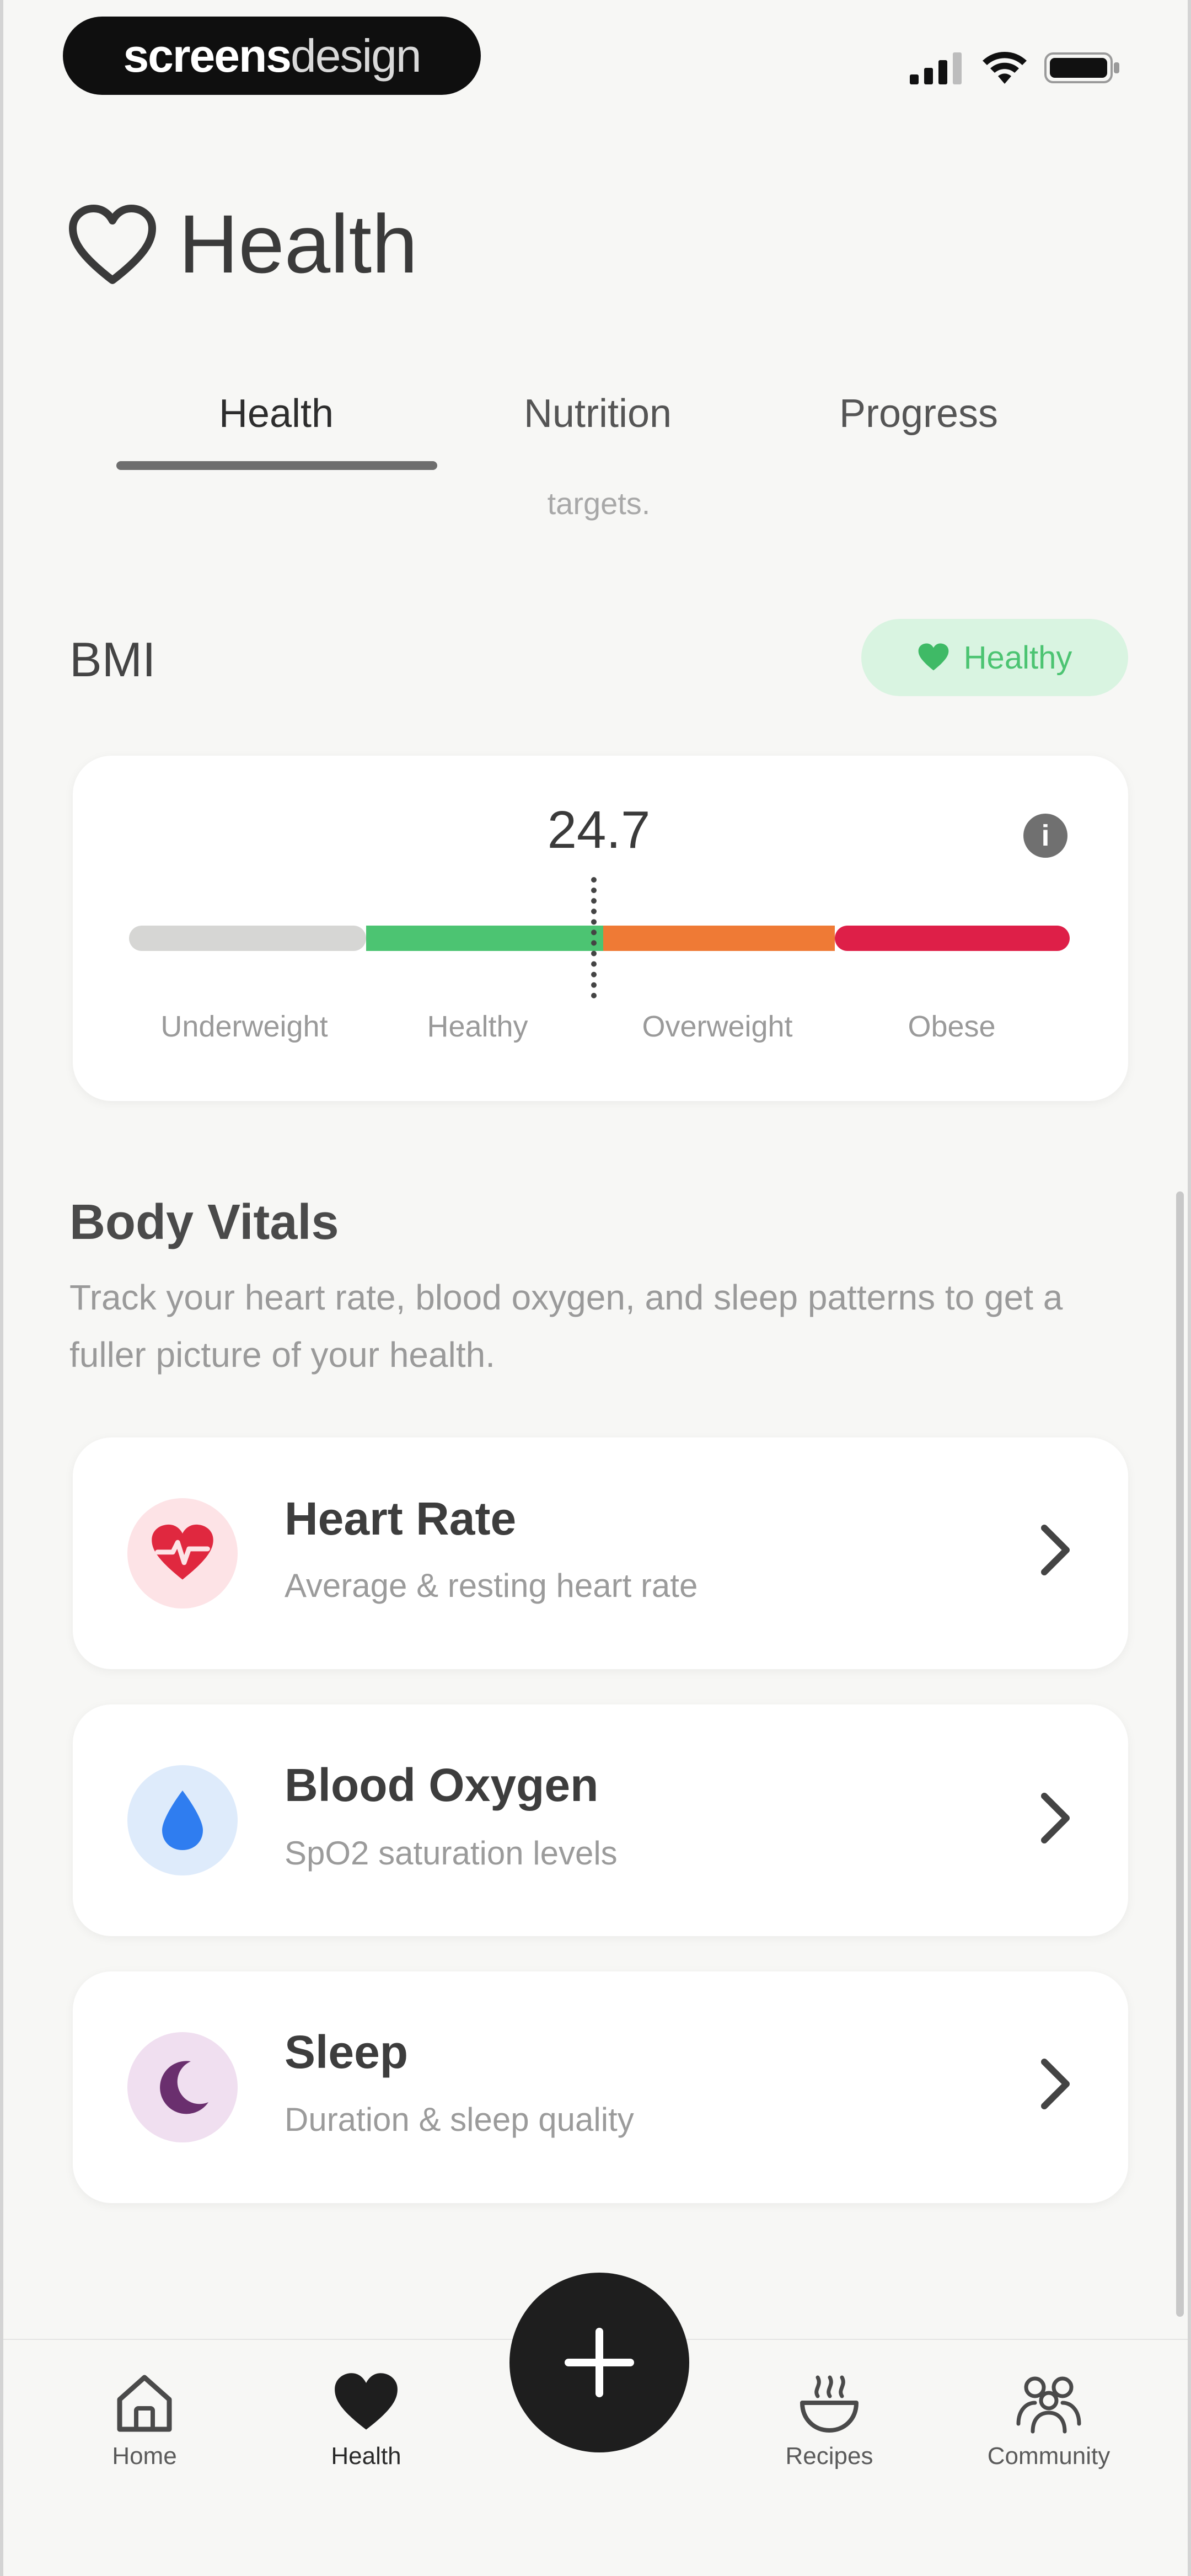 This screenshot has height=2576, width=1191. I want to click on nav-item-recipes: Recipes, so click(829, 2418).